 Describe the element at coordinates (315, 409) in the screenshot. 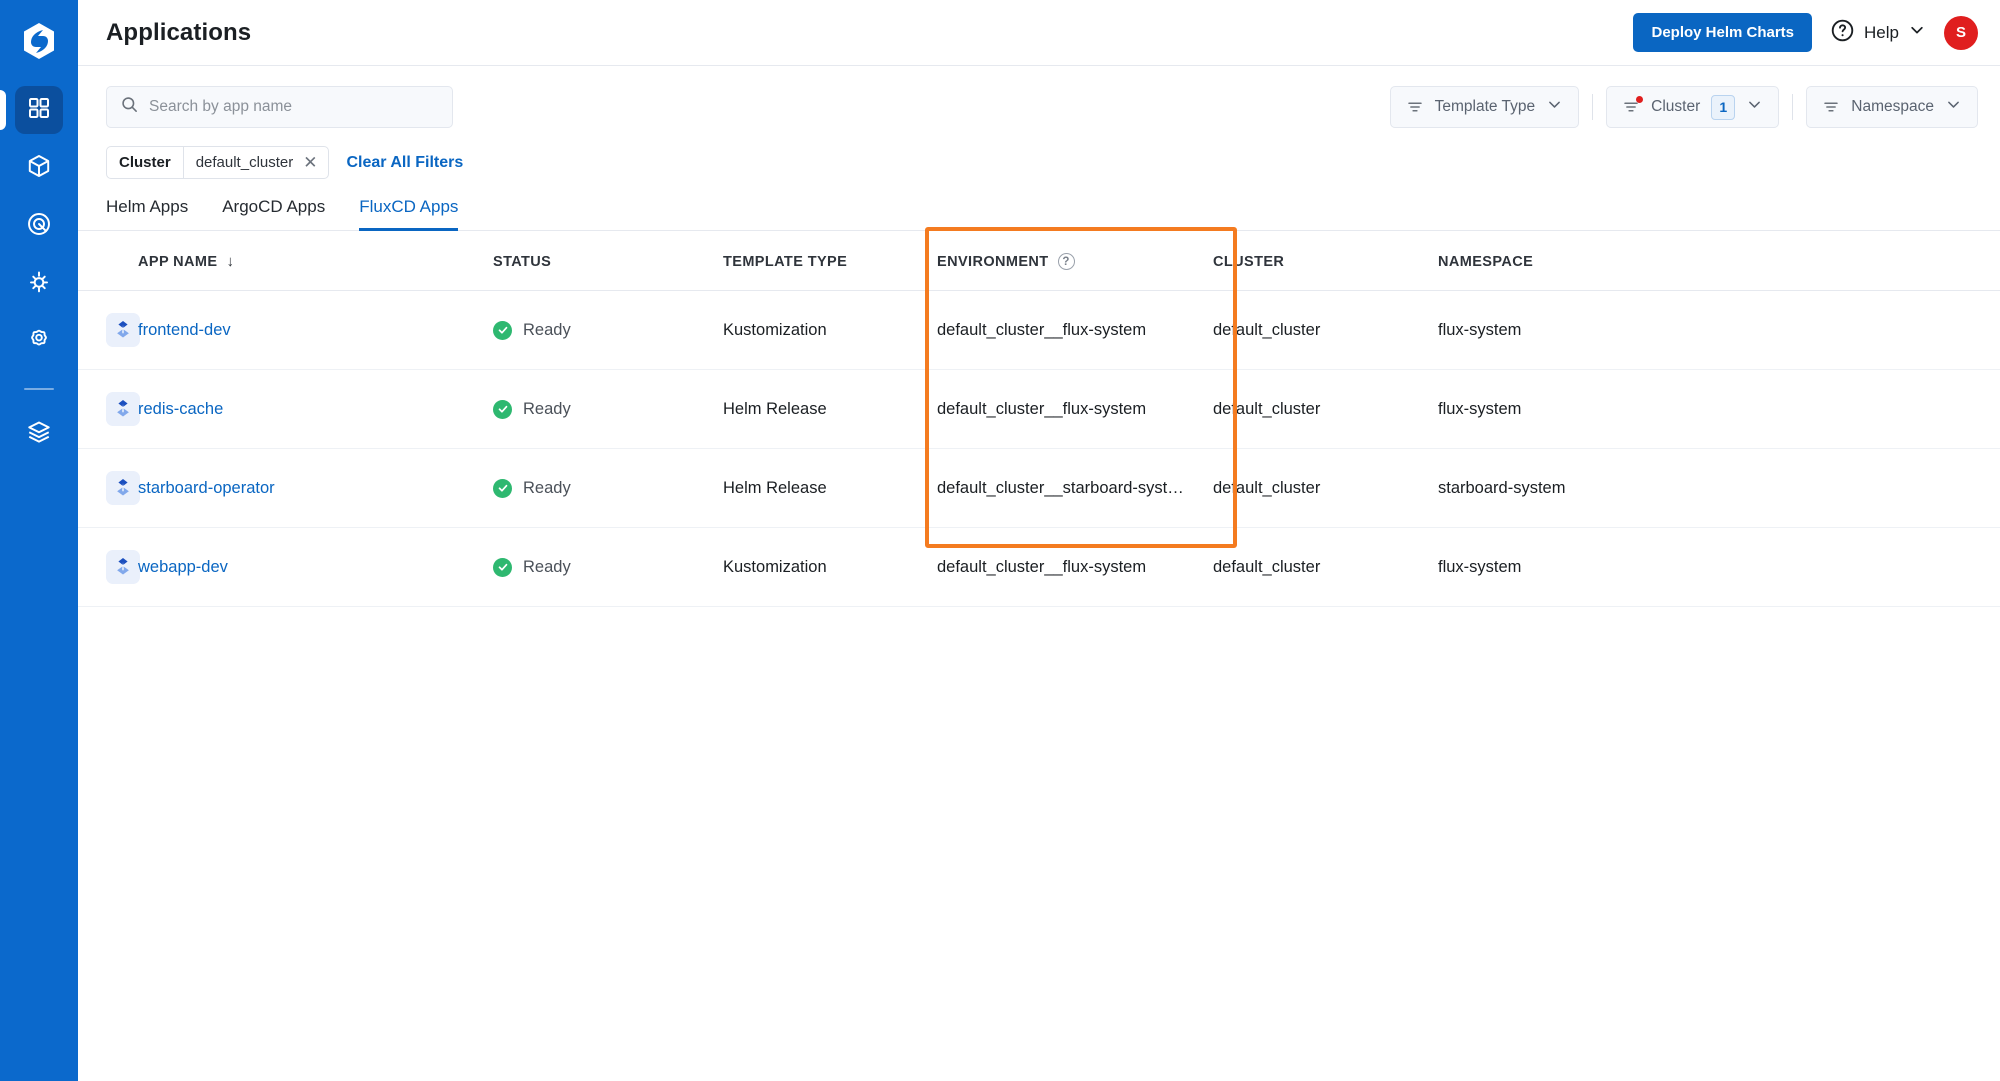

I see `row-app-name-cell: redis-cache` at that location.